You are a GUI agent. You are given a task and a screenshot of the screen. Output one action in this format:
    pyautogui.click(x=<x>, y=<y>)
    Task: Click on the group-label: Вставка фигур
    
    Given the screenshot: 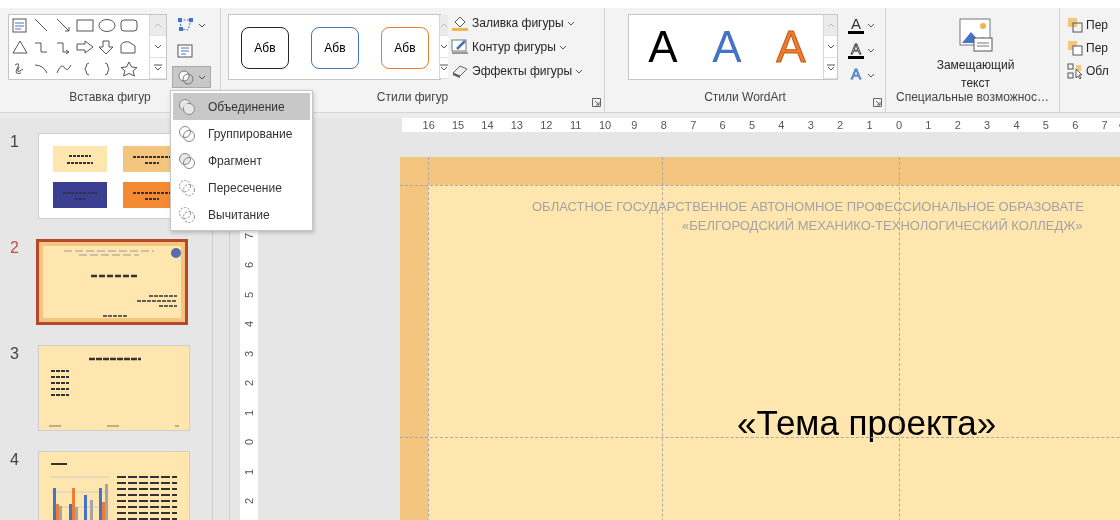 What is the action you would take?
    pyautogui.click(x=110, y=97)
    